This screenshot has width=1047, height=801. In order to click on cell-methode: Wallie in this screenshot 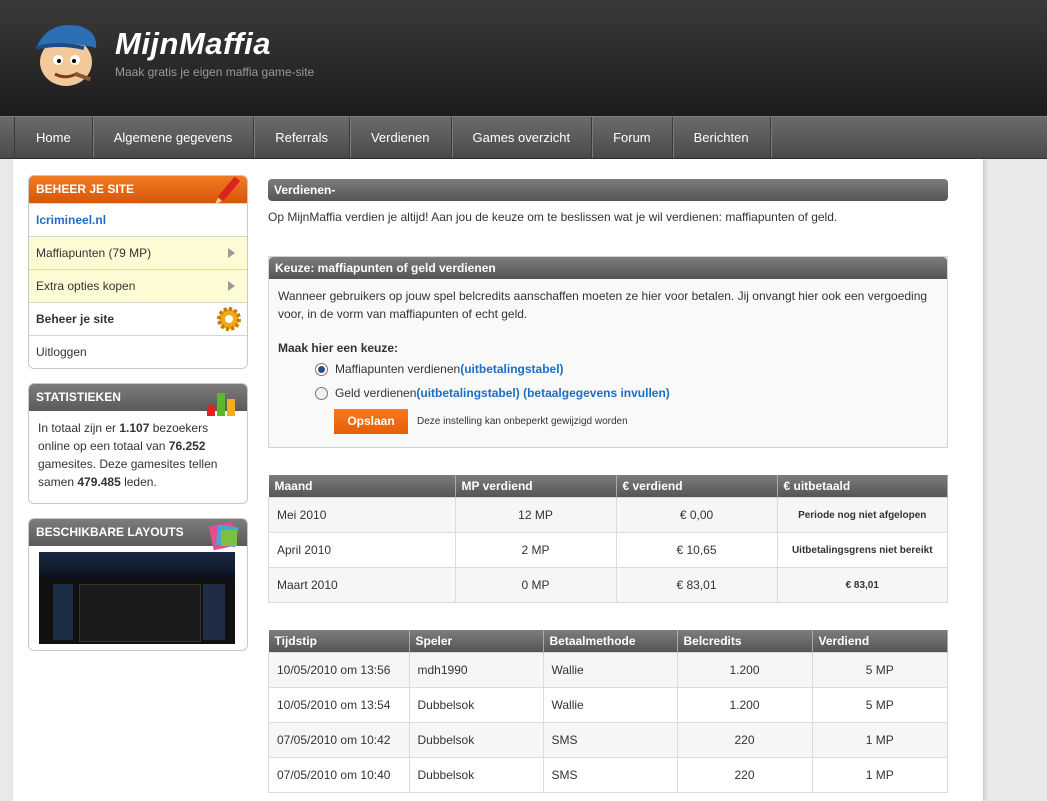, I will do `click(610, 670)`.